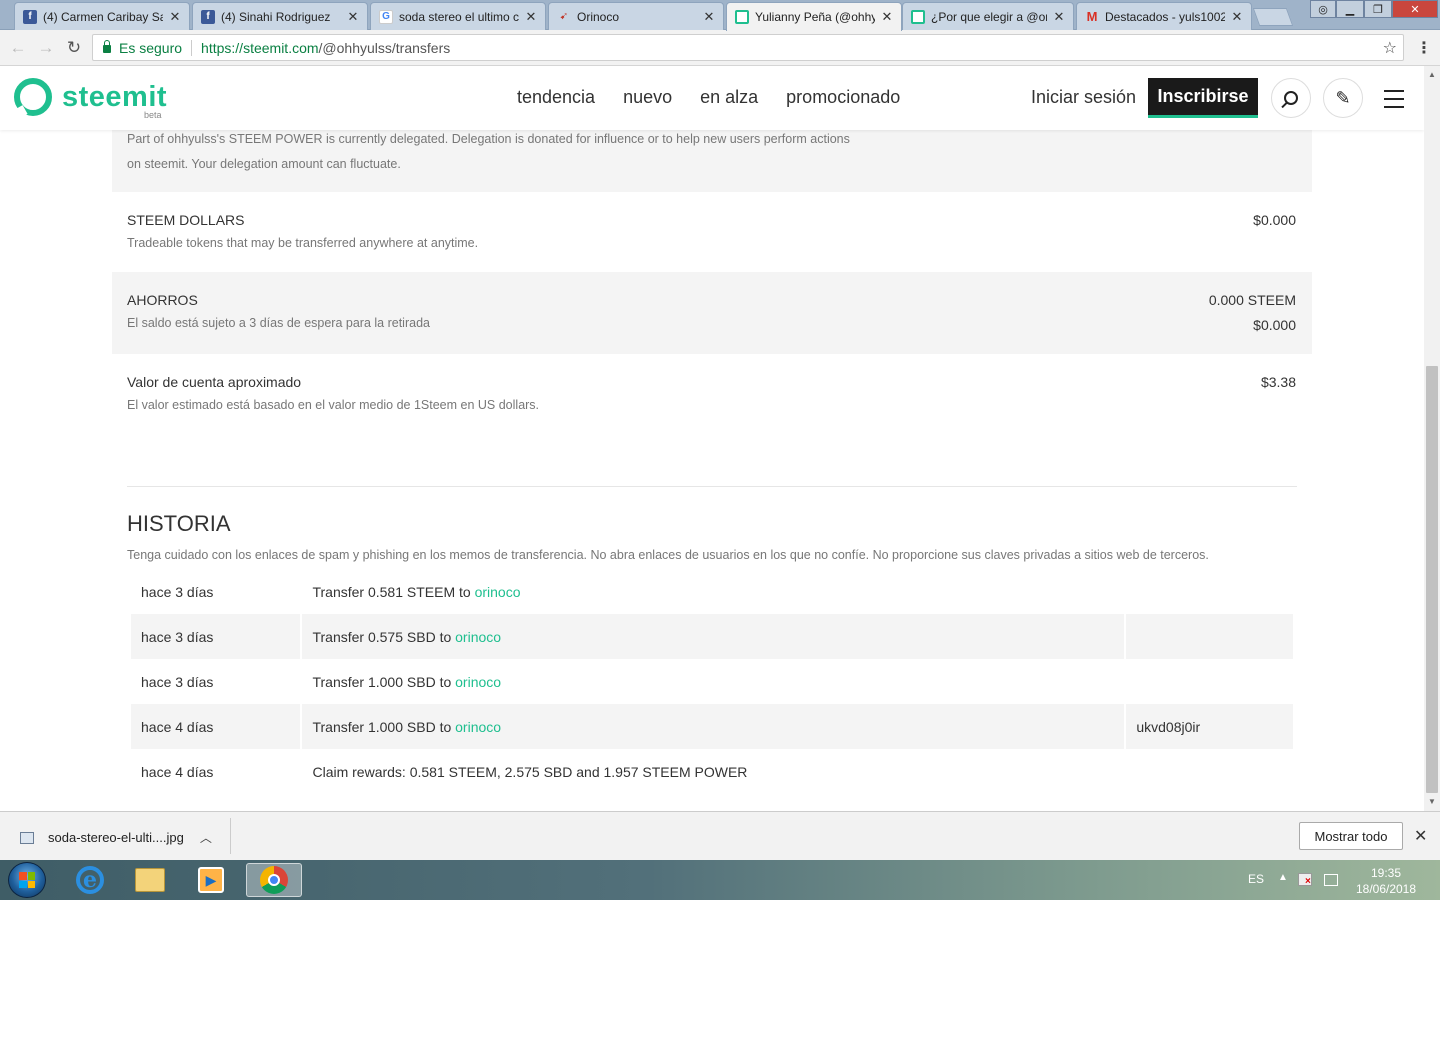 Image resolution: width=1440 pixels, height=1051 pixels. Describe the element at coordinates (843, 97) in the screenshot. I see `nav-promocionado: promocionado` at that location.